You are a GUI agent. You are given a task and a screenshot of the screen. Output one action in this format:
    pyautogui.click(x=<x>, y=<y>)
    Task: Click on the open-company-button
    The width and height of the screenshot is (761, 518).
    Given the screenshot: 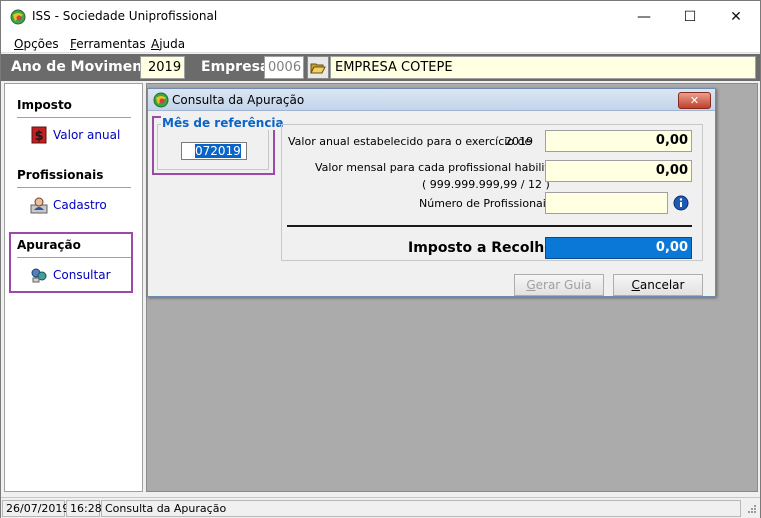 What is the action you would take?
    pyautogui.click(x=318, y=67)
    